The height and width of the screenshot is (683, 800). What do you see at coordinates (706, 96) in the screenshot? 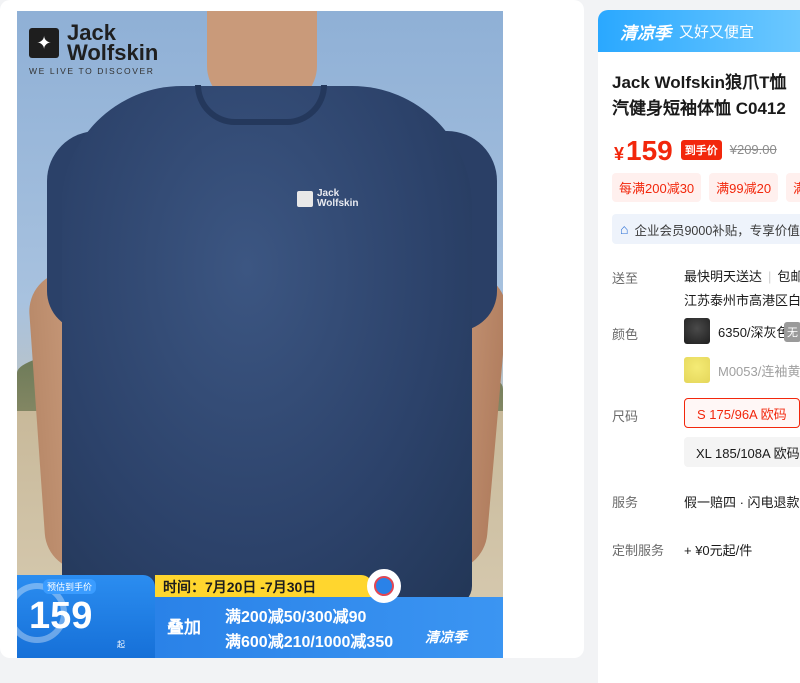
I see `product-title: Jack Wolfskin狼爪T恤 汽健身短袖体恤 C0412` at bounding box center [706, 96].